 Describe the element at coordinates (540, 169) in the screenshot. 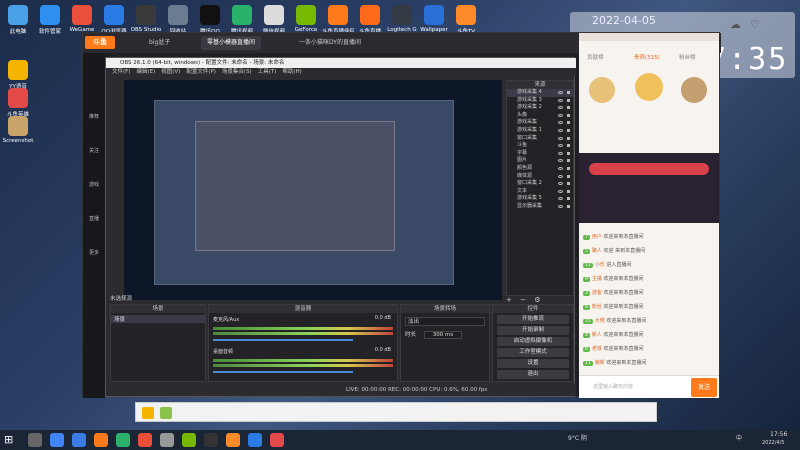

I see `source-item: 颜色源` at that location.